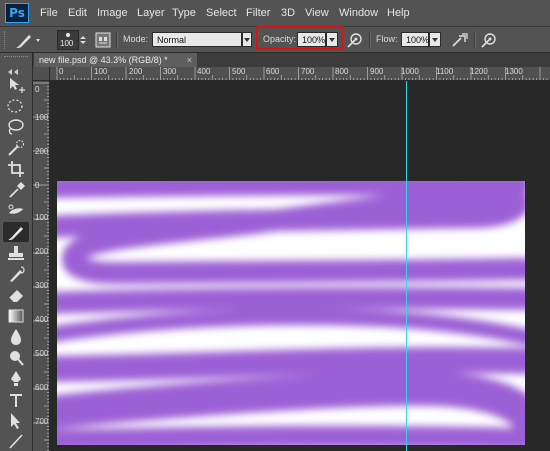  Describe the element at coordinates (16, 316) in the screenshot. I see `gradient-tool-icon` at that location.